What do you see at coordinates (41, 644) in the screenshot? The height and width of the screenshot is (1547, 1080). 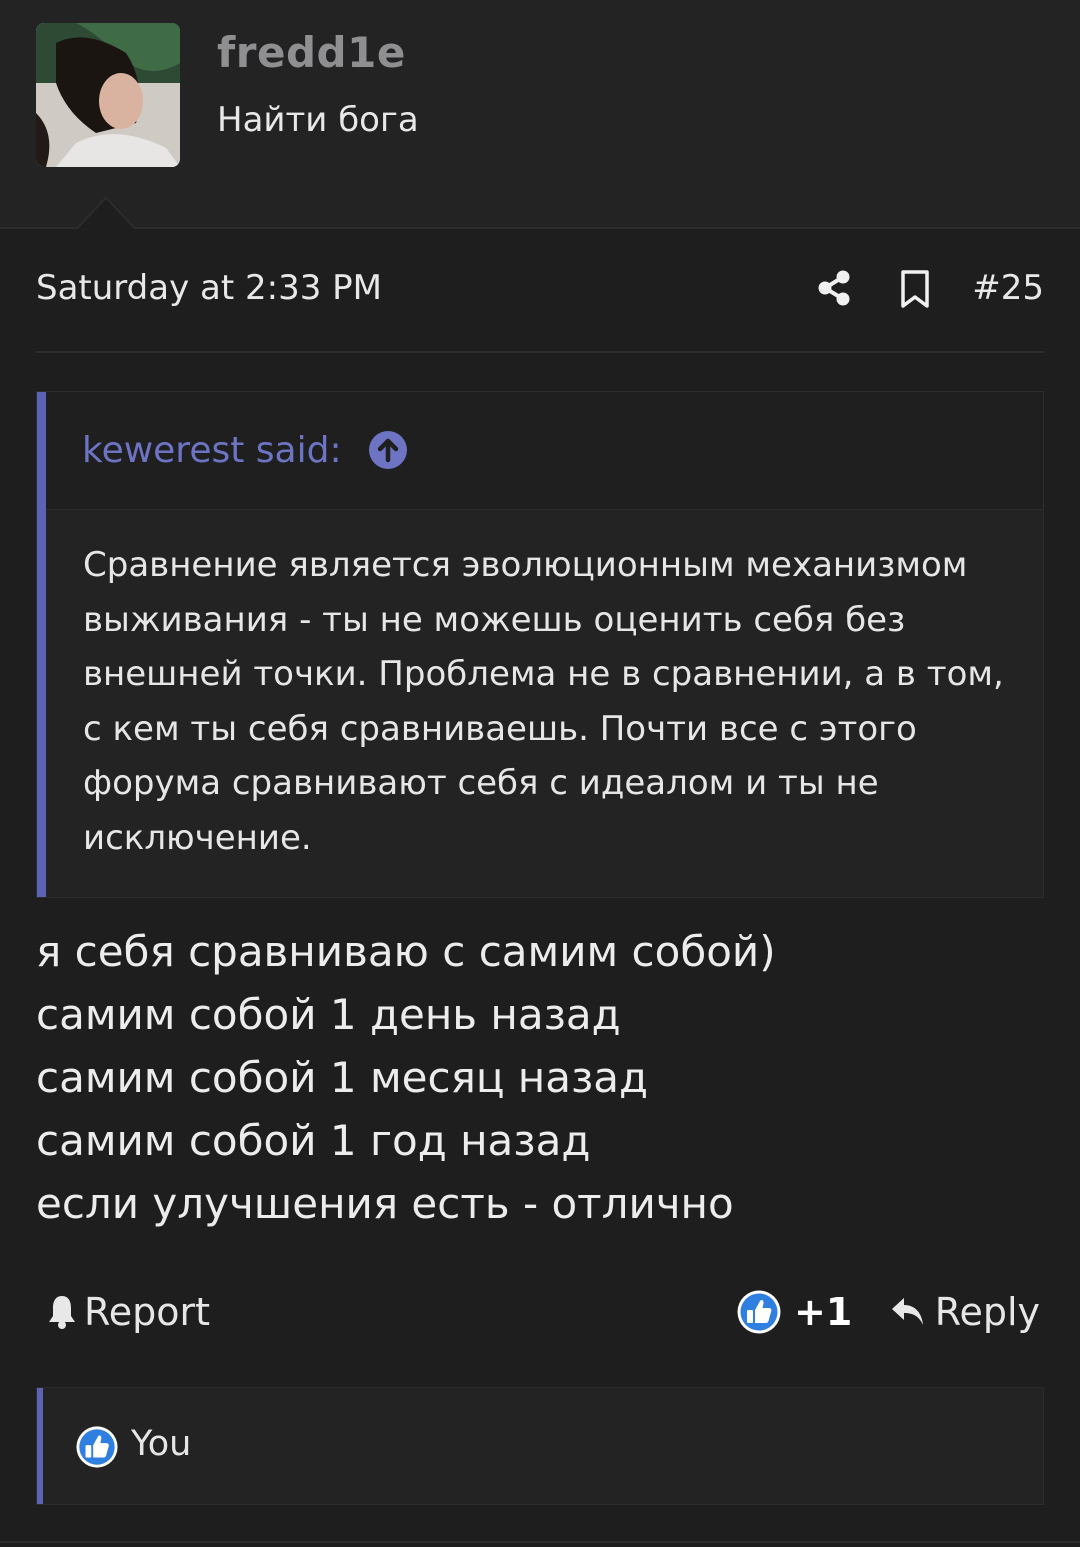 I see `quote-accent-bar` at bounding box center [41, 644].